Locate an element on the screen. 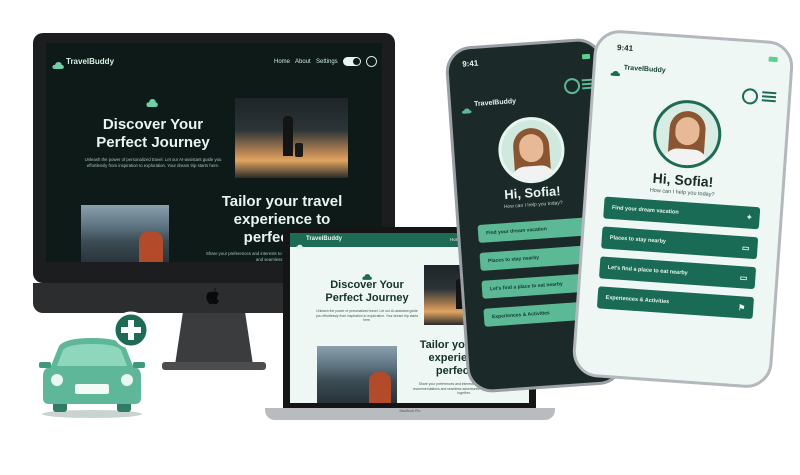 The width and height of the screenshot is (800, 475). option-label: Experiences & Activities is located at coordinates (637, 300).